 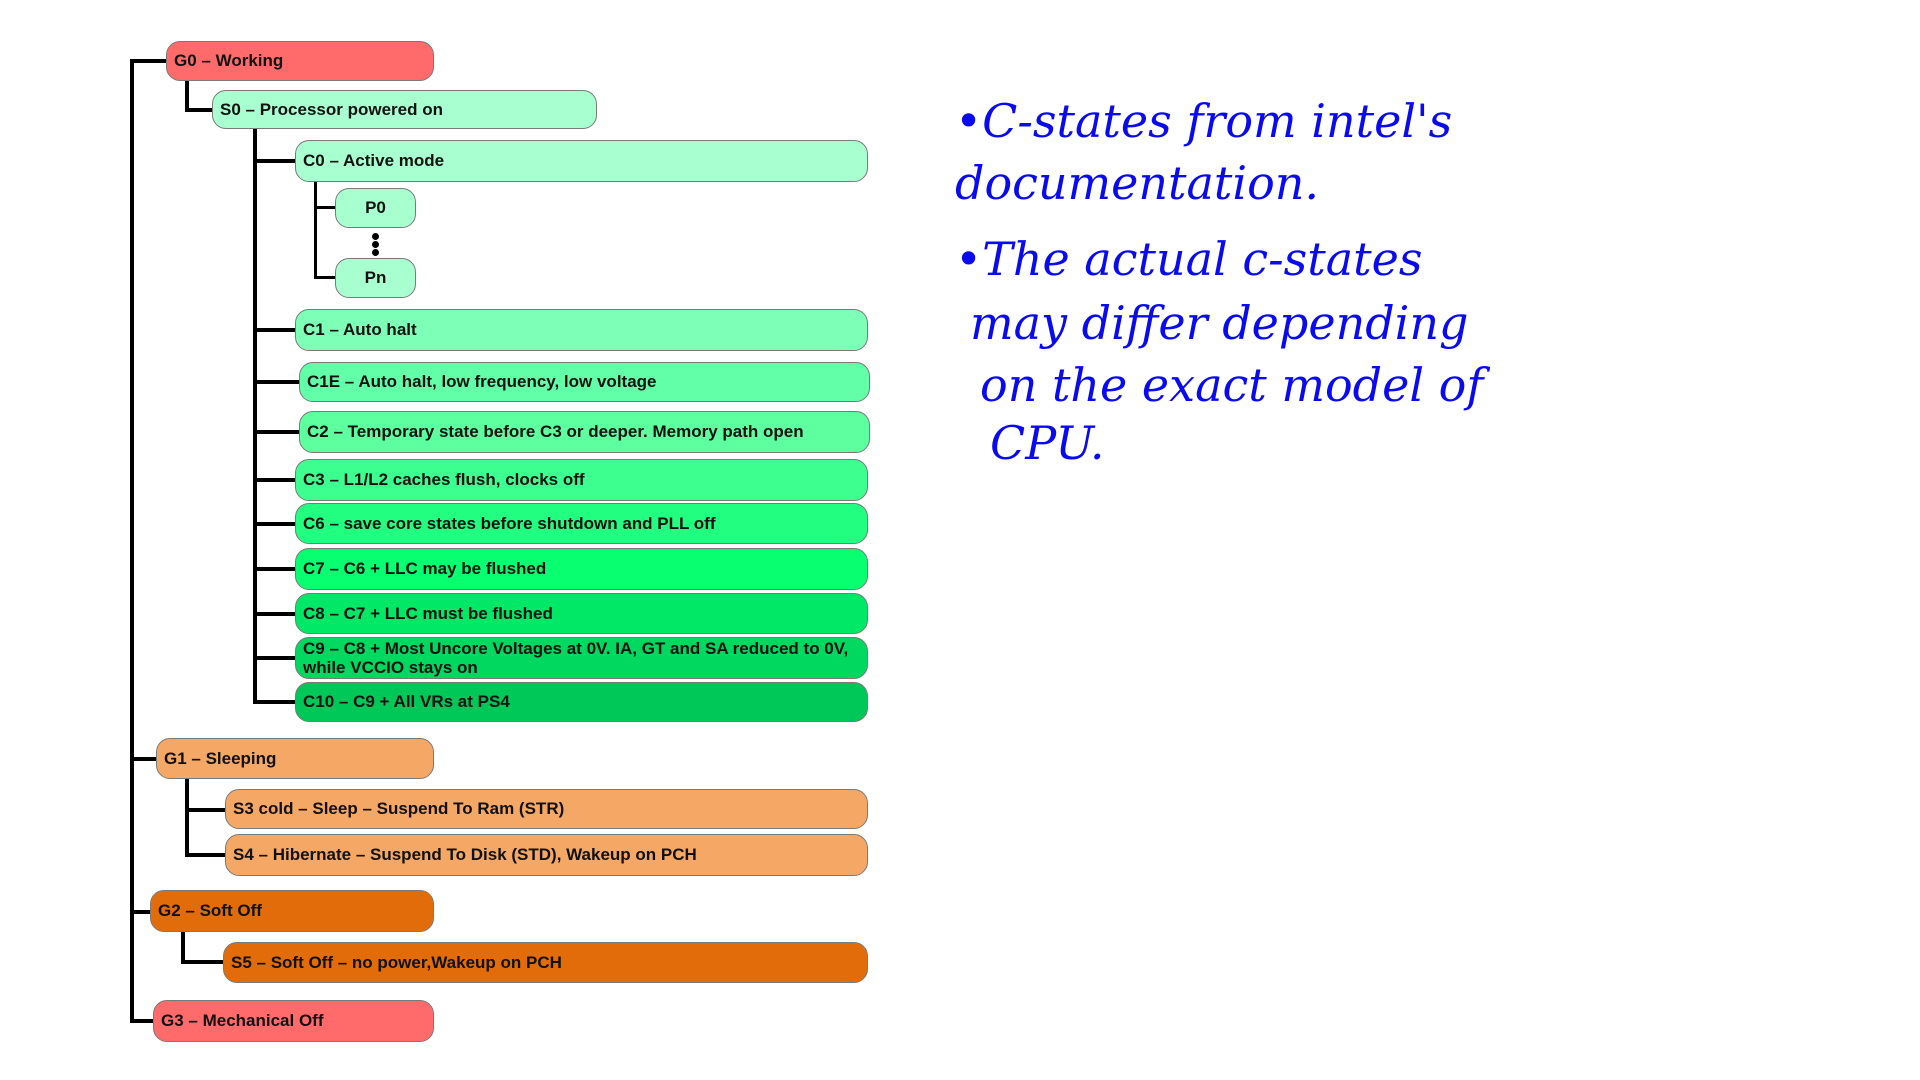 I want to click on g1-connector, so click(x=143, y=759).